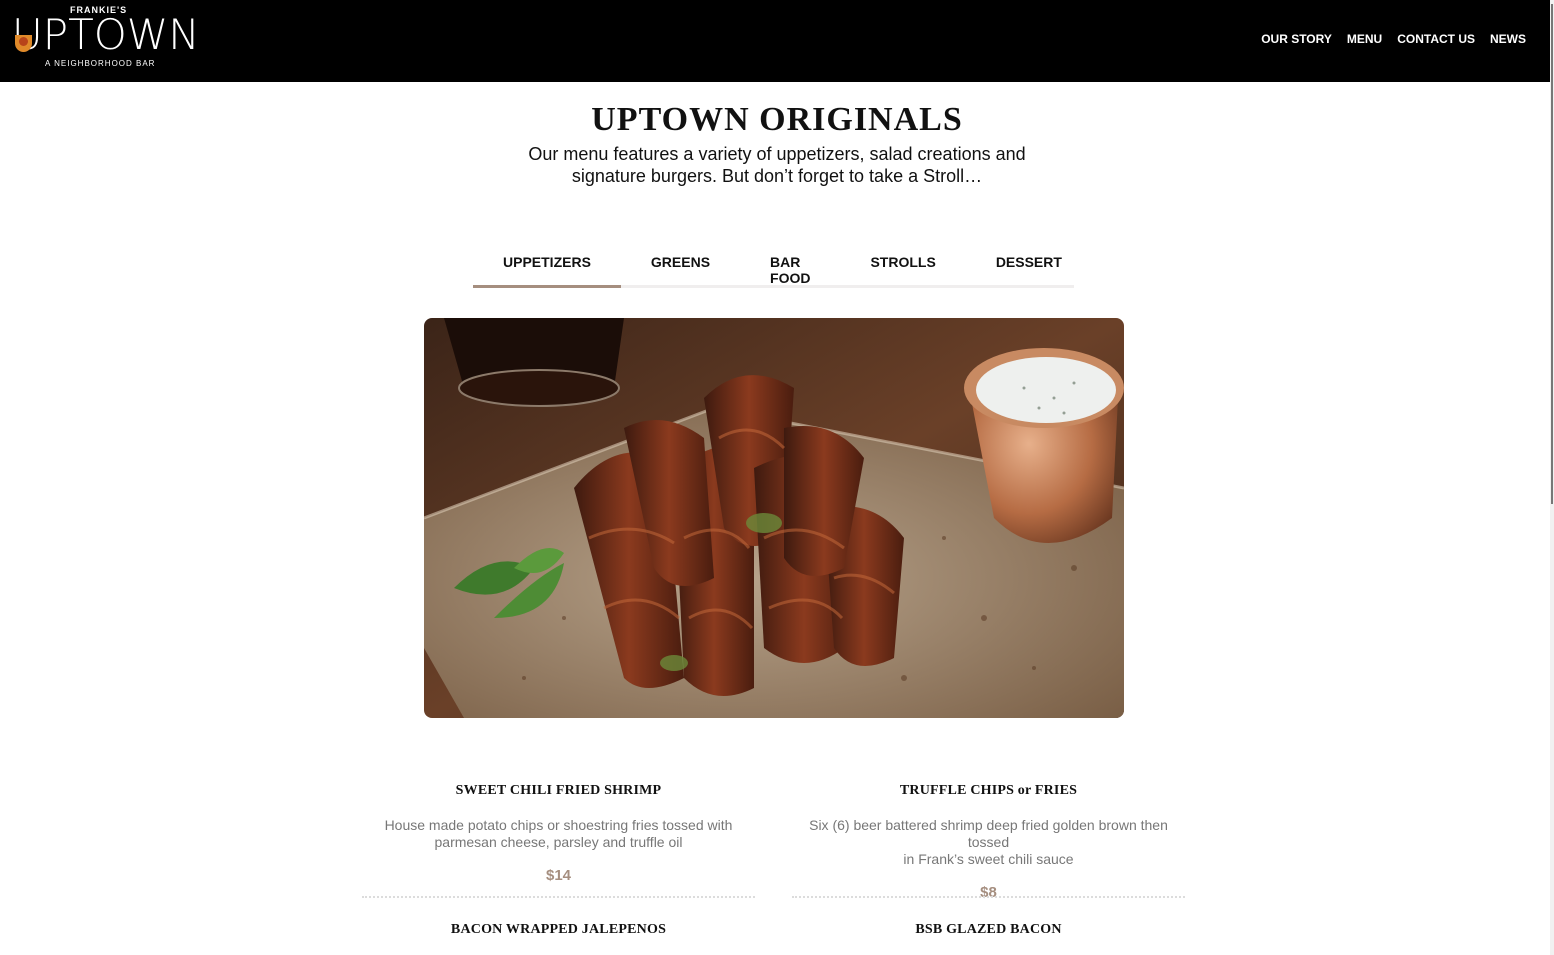  What do you see at coordinates (790, 268) in the screenshot?
I see `tab-bar-food: BAR FOOD` at bounding box center [790, 268].